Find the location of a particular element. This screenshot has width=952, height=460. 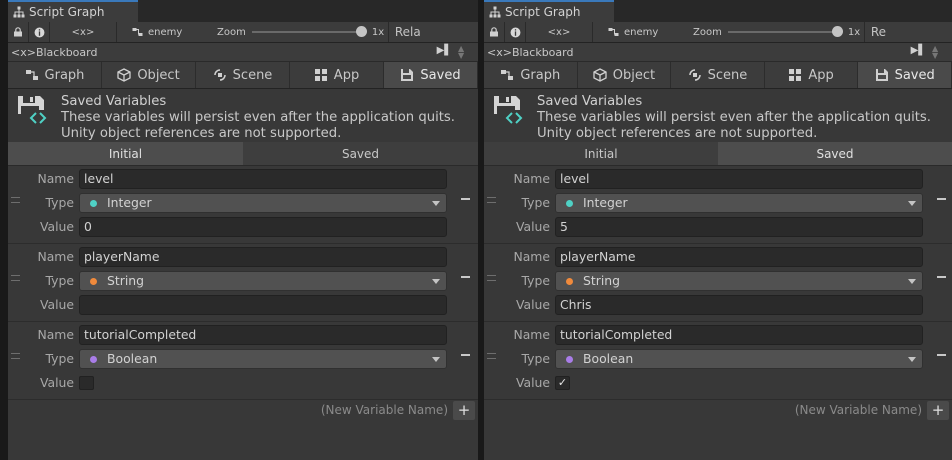

scope-tab-label: Scene is located at coordinates (252, 75).